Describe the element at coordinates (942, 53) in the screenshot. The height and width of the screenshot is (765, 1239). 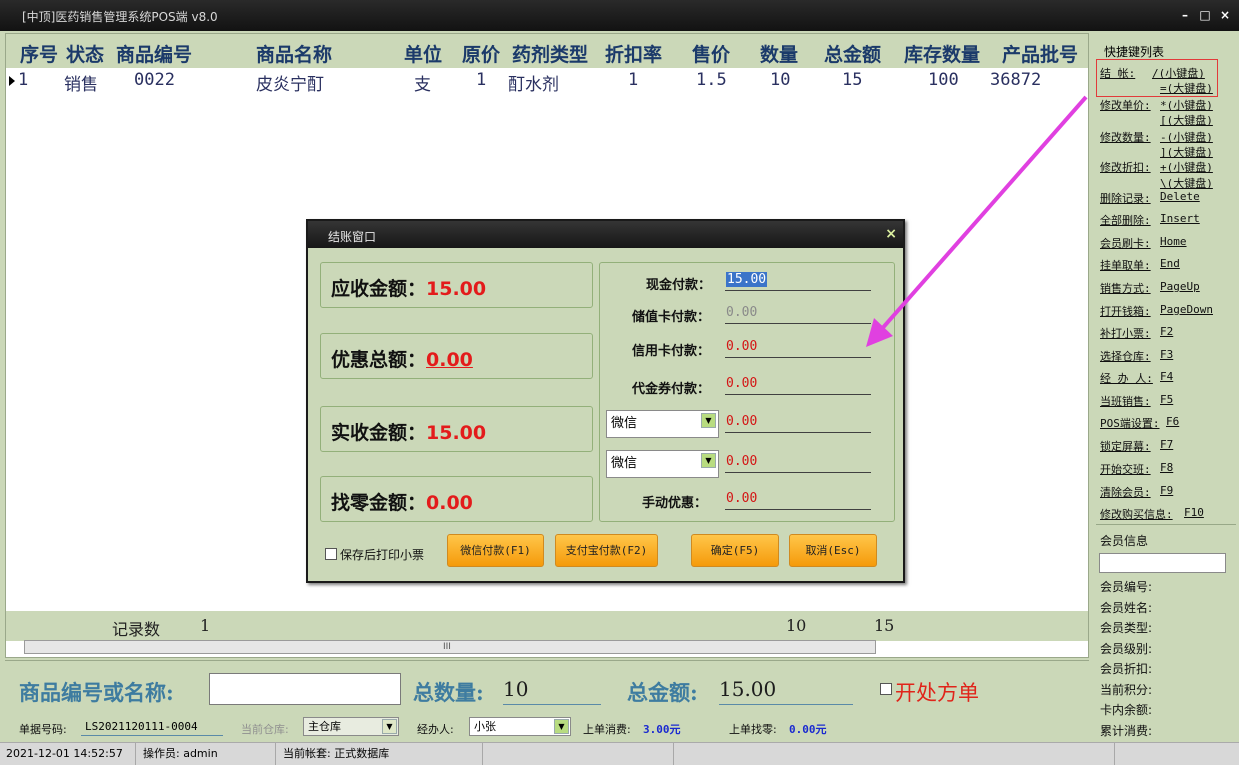
I see `col-header-stock: 库存数量` at that location.